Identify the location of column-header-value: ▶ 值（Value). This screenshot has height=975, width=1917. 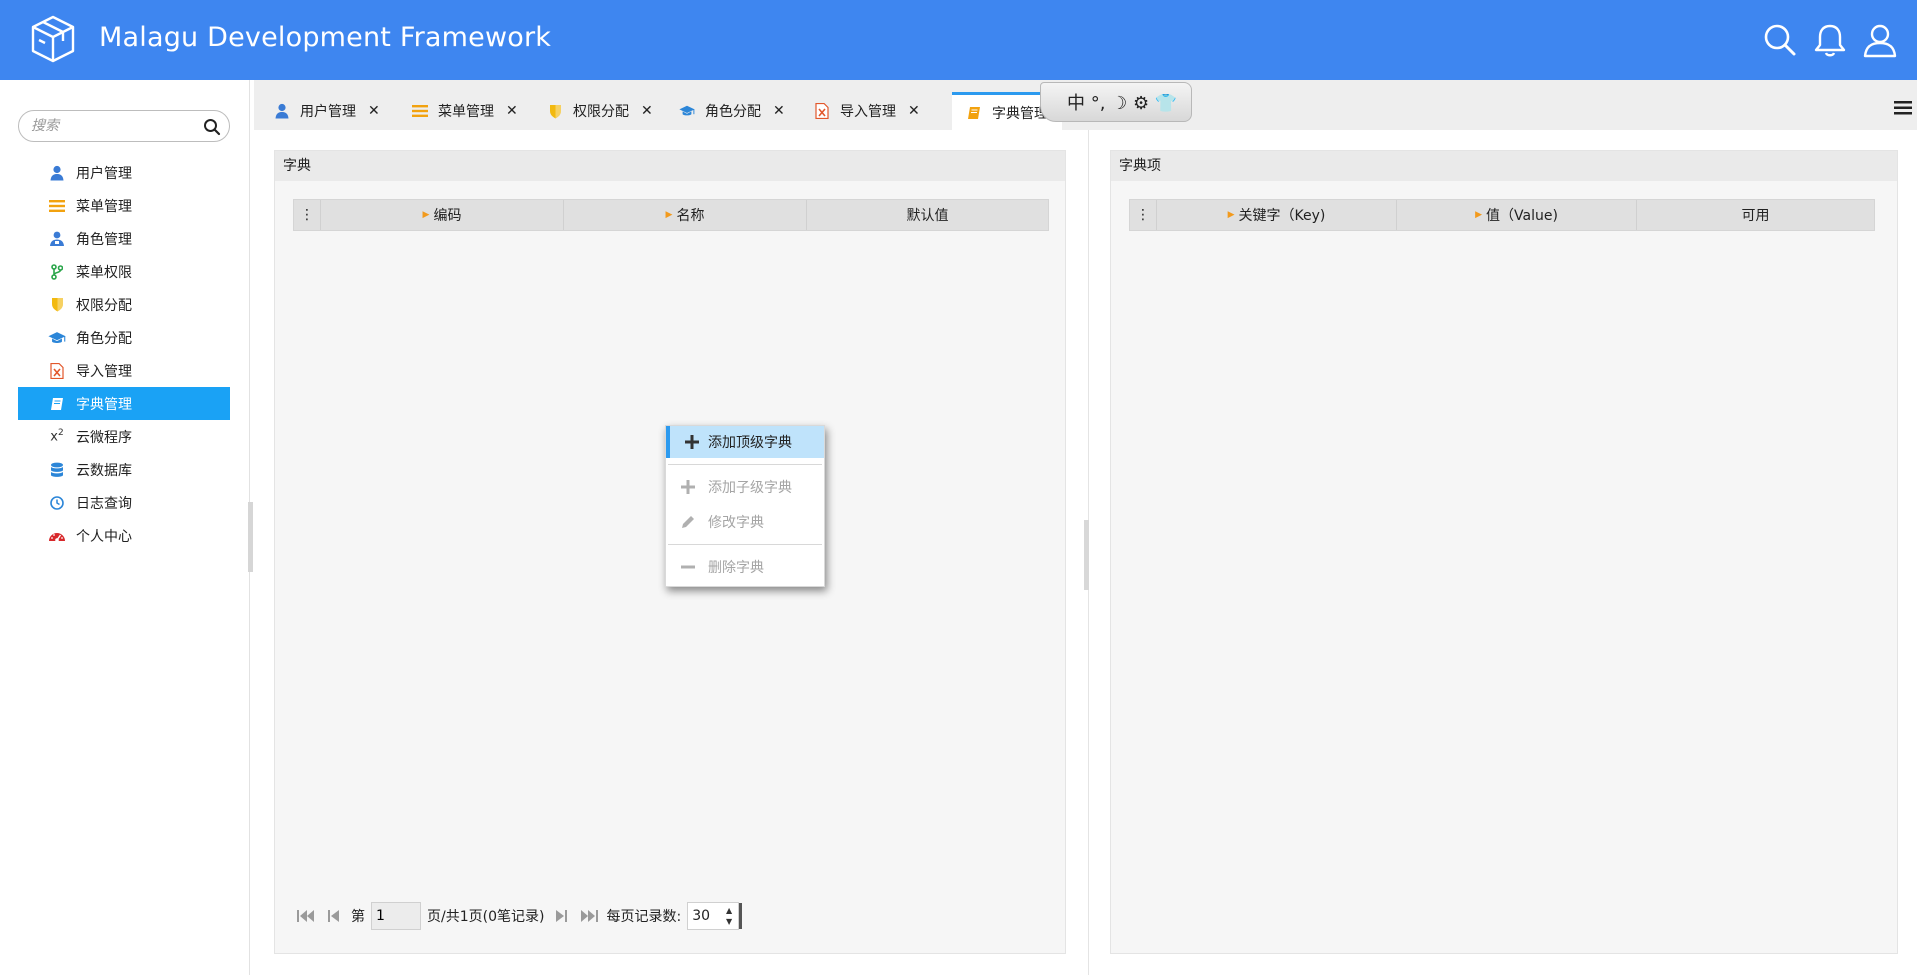
(1516, 215).